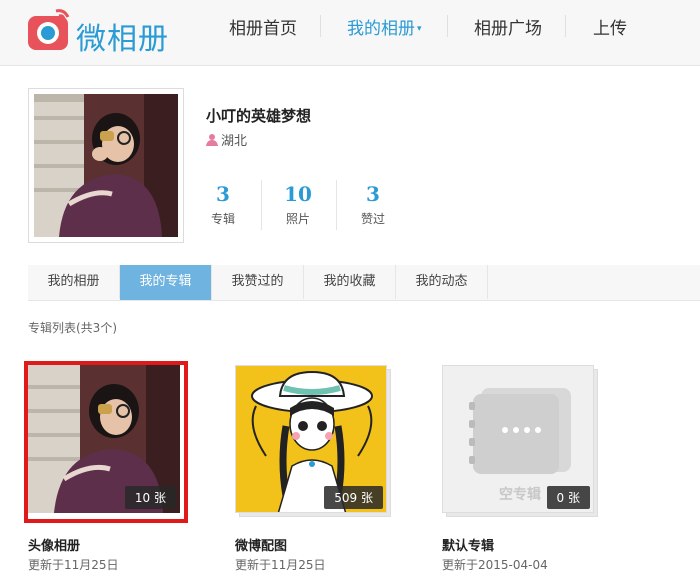 This screenshot has width=700, height=574. What do you see at coordinates (74, 282) in the screenshot?
I see `tab-my-albums: 我的相册` at bounding box center [74, 282].